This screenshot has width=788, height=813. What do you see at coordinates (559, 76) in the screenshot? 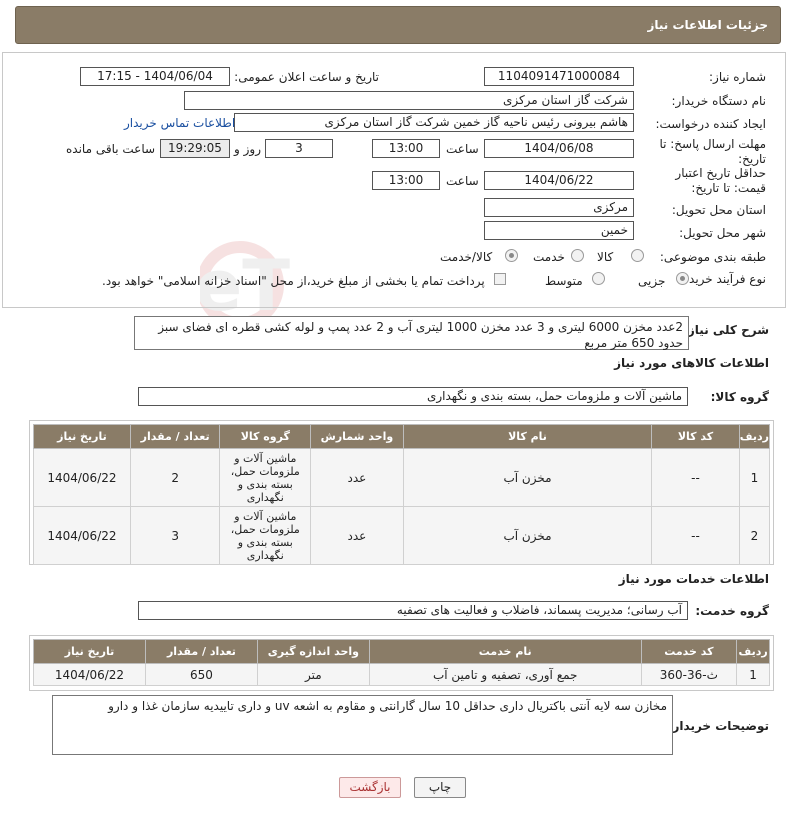
I see `need-number-field: 1104091471000084` at bounding box center [559, 76].